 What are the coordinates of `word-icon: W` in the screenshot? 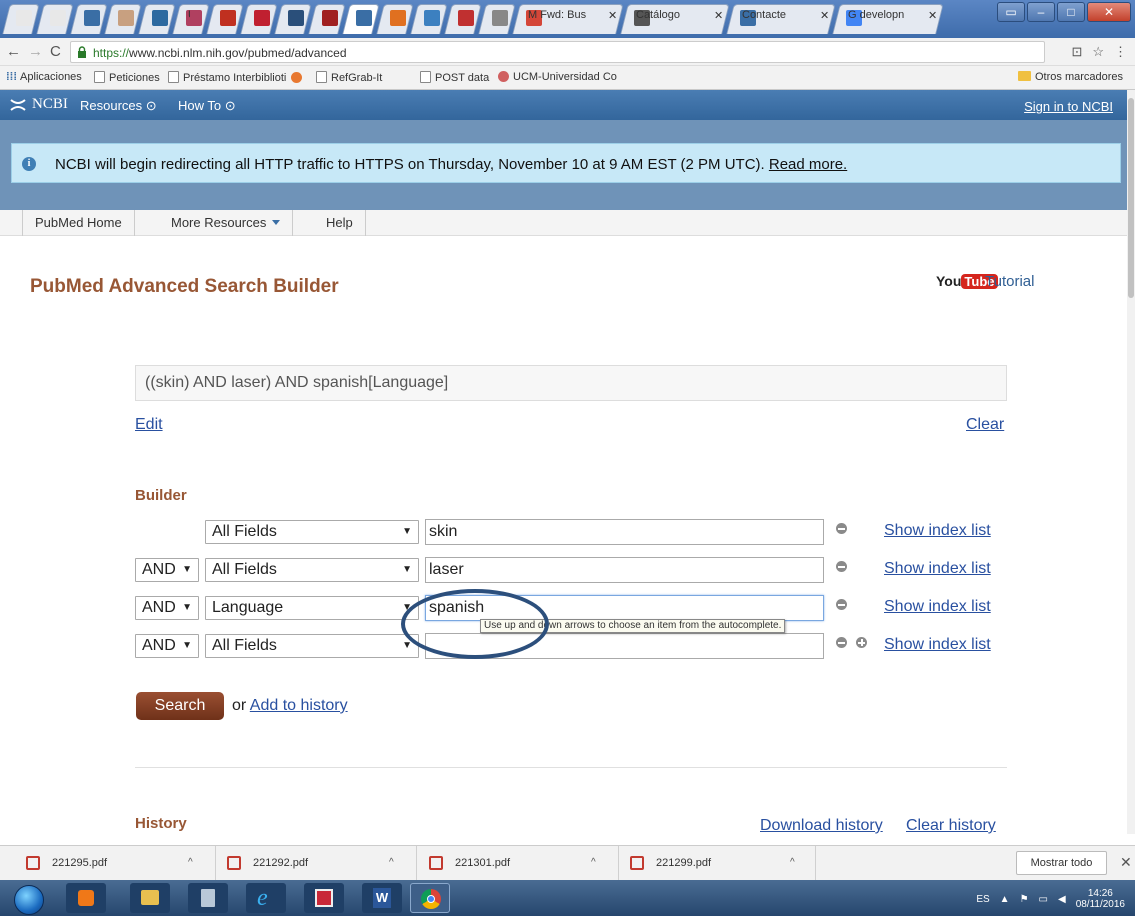 It's located at (382, 898).